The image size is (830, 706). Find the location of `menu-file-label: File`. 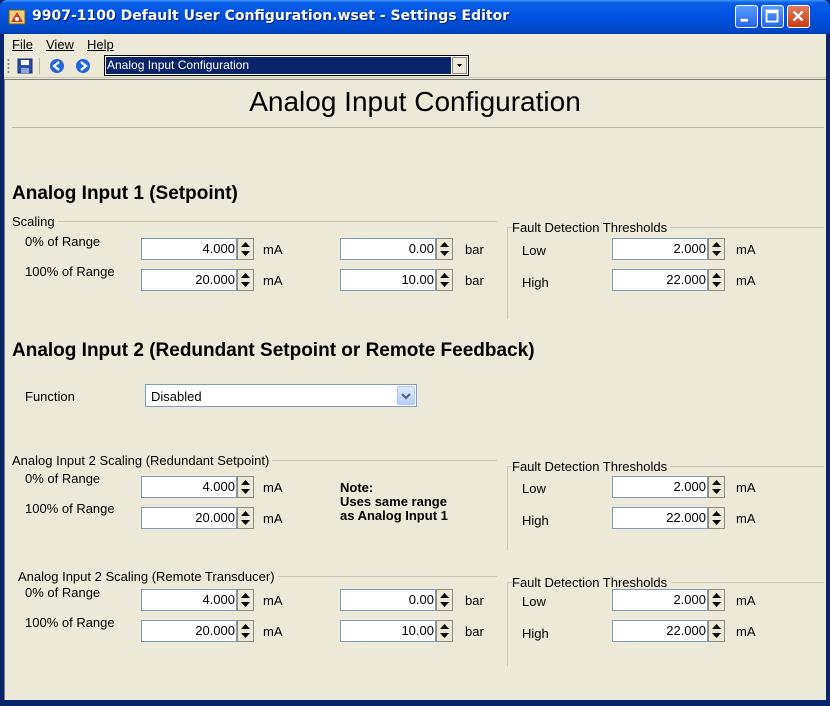

menu-file-label: File is located at coordinates (22, 44).